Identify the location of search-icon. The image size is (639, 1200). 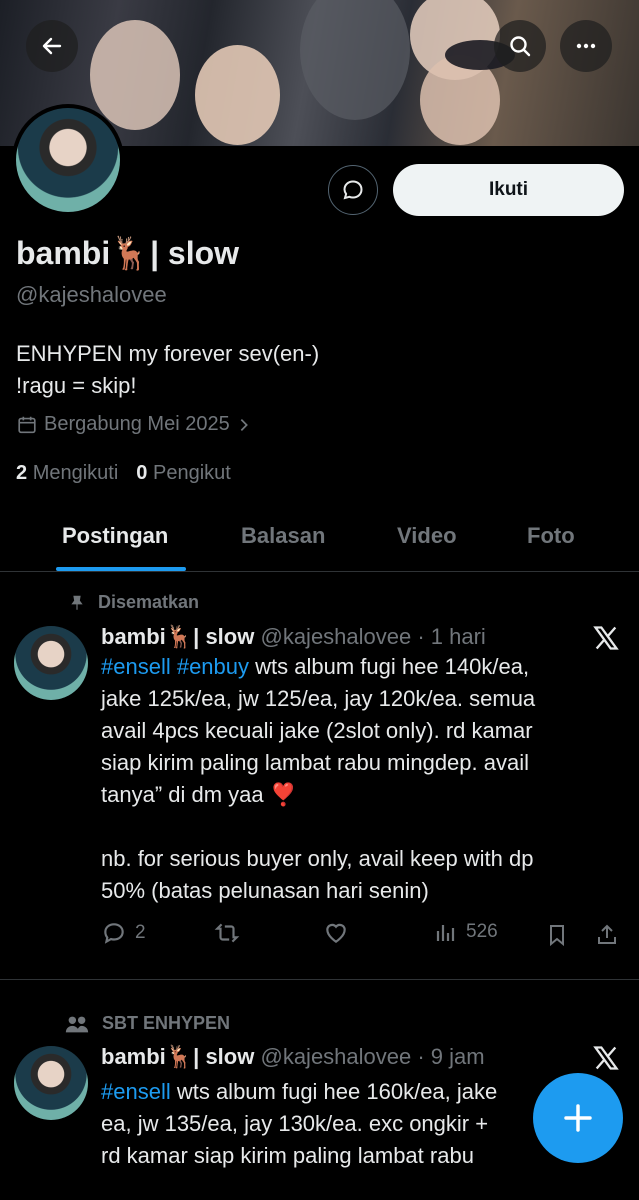
(520, 46).